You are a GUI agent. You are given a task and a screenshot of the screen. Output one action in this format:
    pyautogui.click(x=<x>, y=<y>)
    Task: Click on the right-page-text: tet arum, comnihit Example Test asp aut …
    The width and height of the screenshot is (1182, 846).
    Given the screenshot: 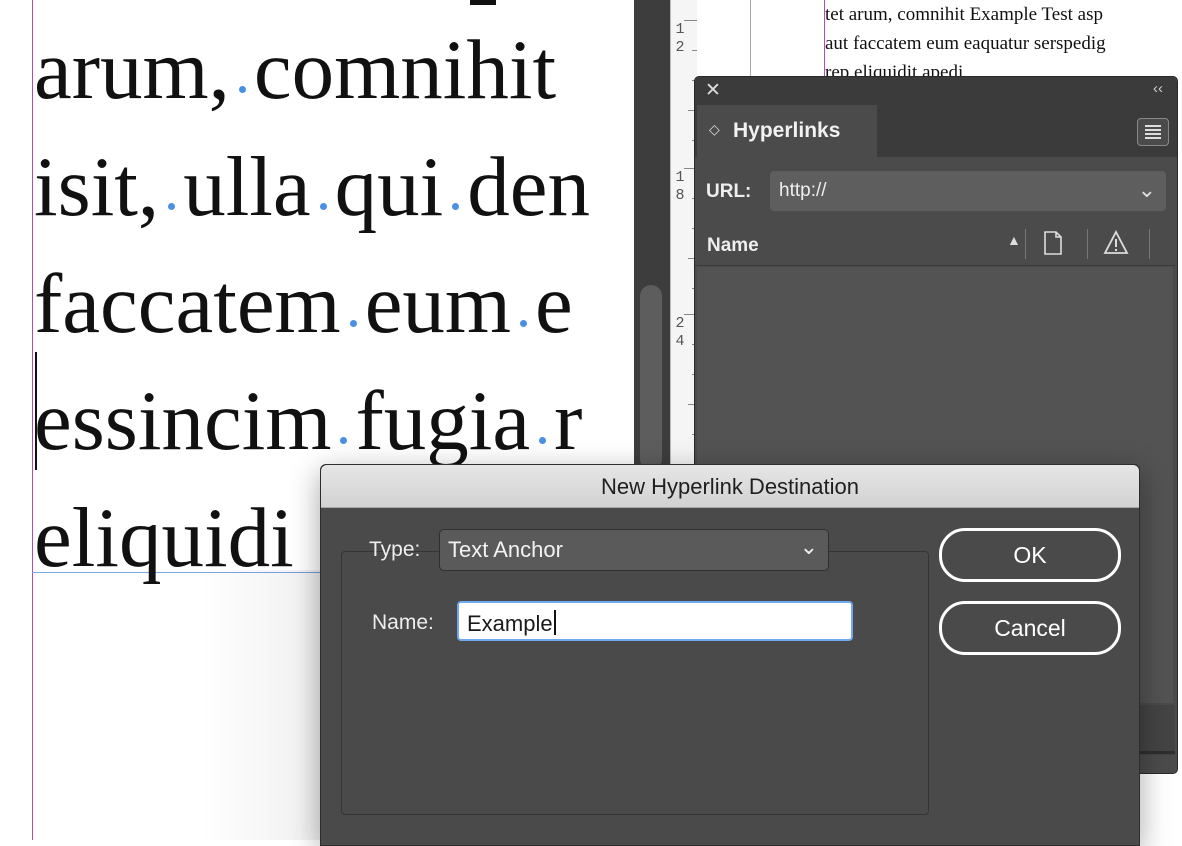 What is the action you would take?
    pyautogui.click(x=1003, y=43)
    